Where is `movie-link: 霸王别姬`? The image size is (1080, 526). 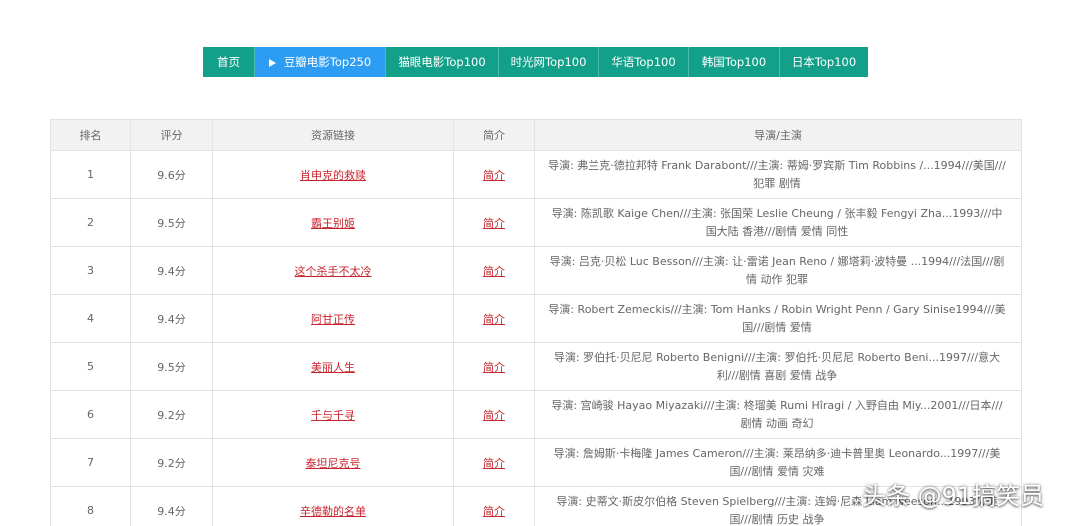
movie-link: 霸王别姬 is located at coordinates (333, 223).